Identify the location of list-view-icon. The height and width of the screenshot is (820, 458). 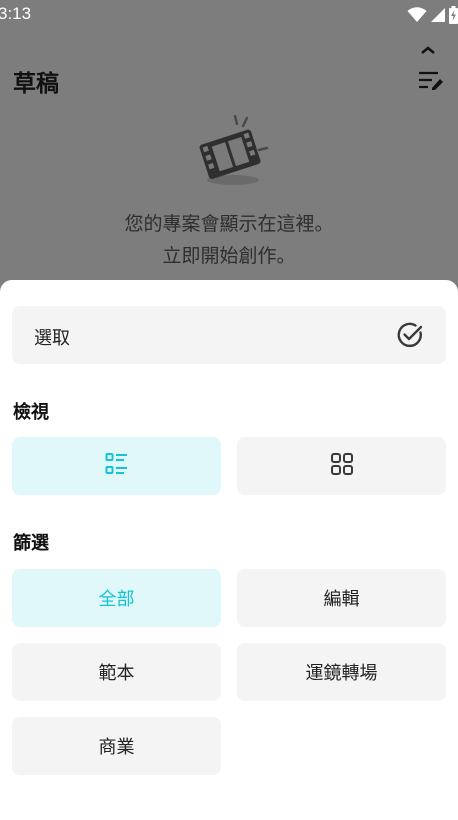
(117, 466).